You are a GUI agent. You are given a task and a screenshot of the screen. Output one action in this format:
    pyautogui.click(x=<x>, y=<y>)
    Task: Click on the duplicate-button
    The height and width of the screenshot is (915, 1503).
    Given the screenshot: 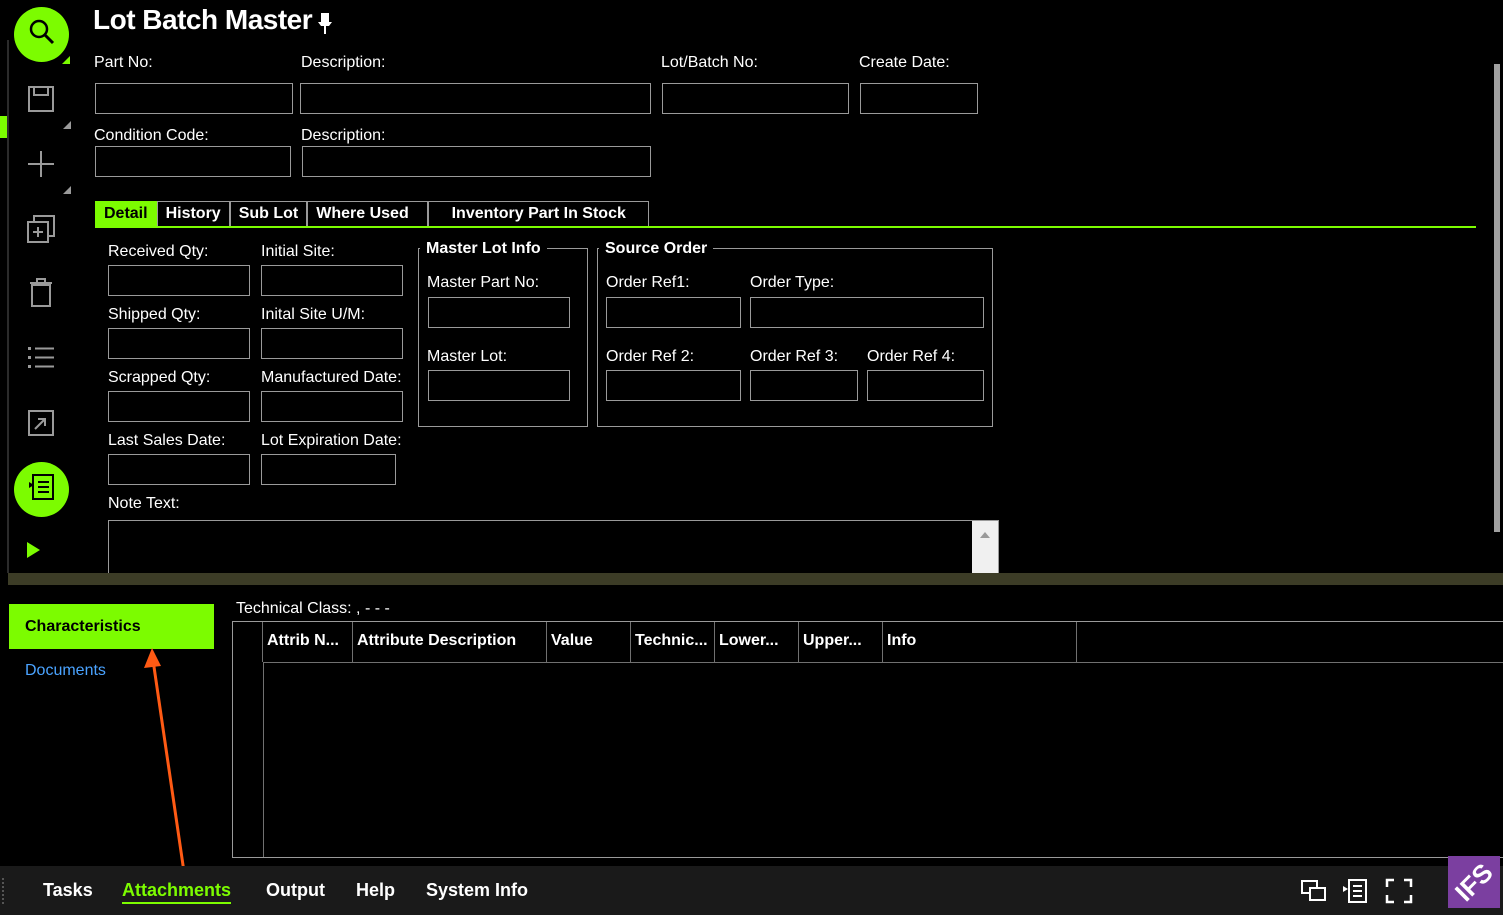 What is the action you would take?
    pyautogui.click(x=41, y=229)
    